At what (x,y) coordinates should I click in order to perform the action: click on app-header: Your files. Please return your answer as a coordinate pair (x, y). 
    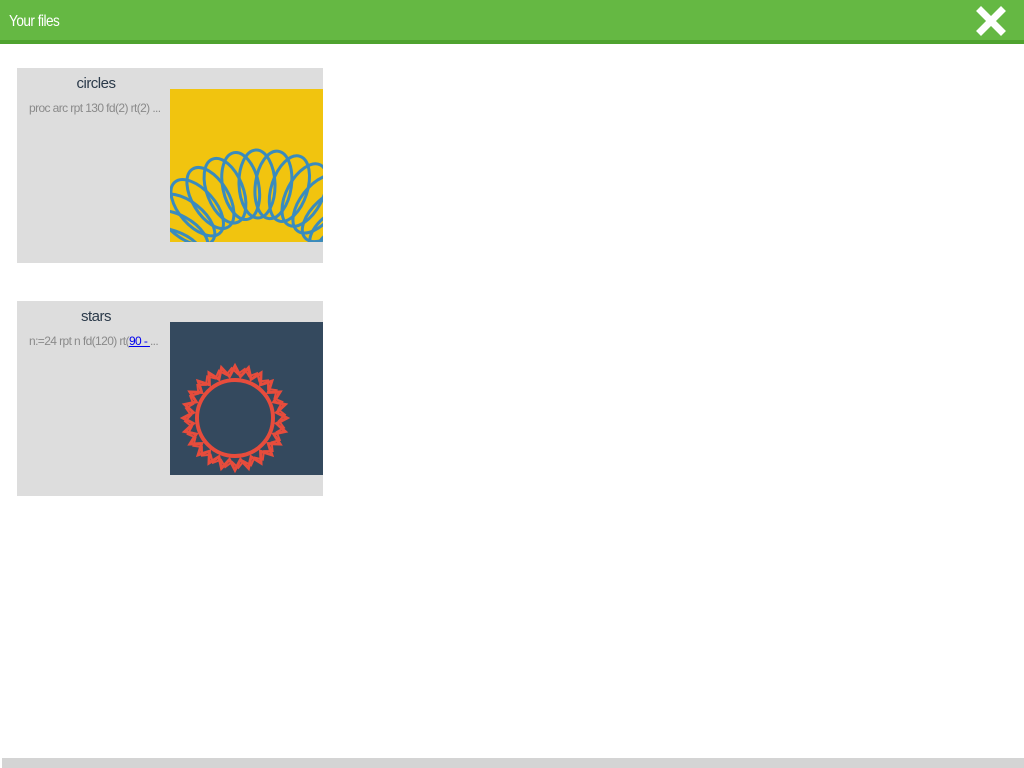
    Looking at the image, I should click on (512, 22).